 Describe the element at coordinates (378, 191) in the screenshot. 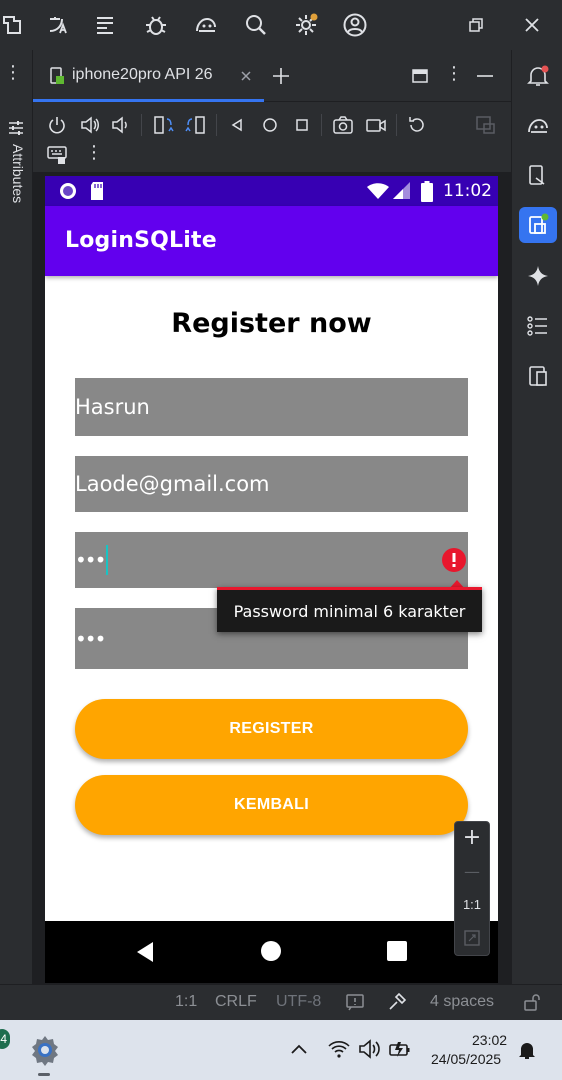

I see `wifi-icon` at that location.